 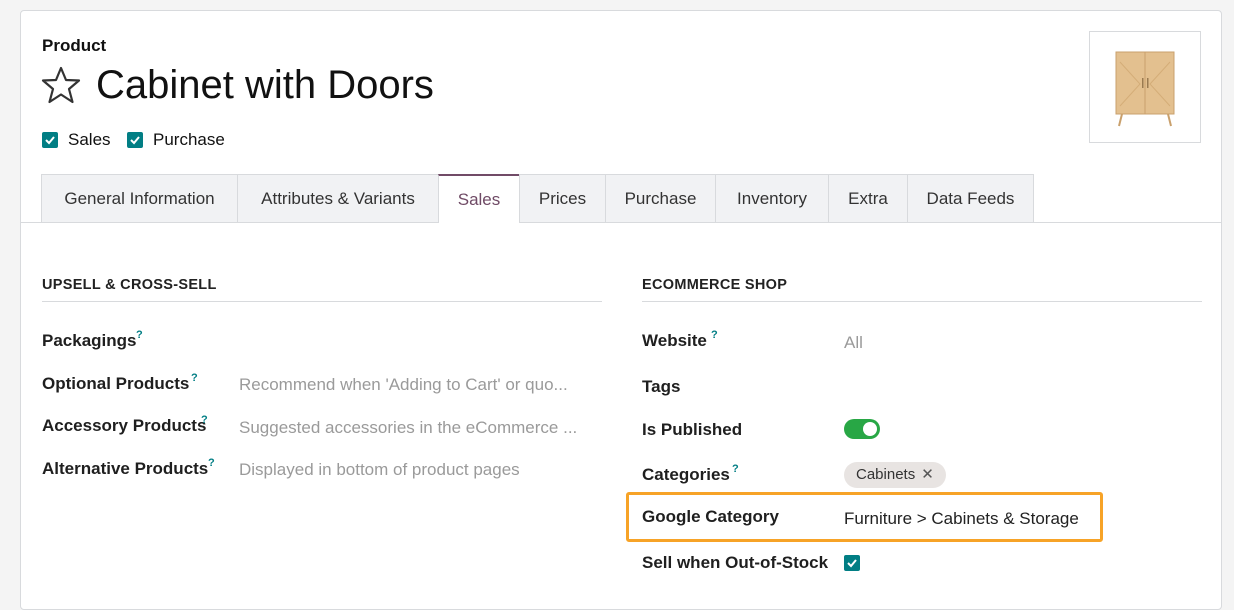 What do you see at coordinates (686, 474) in the screenshot?
I see `categories-label: Categories` at bounding box center [686, 474].